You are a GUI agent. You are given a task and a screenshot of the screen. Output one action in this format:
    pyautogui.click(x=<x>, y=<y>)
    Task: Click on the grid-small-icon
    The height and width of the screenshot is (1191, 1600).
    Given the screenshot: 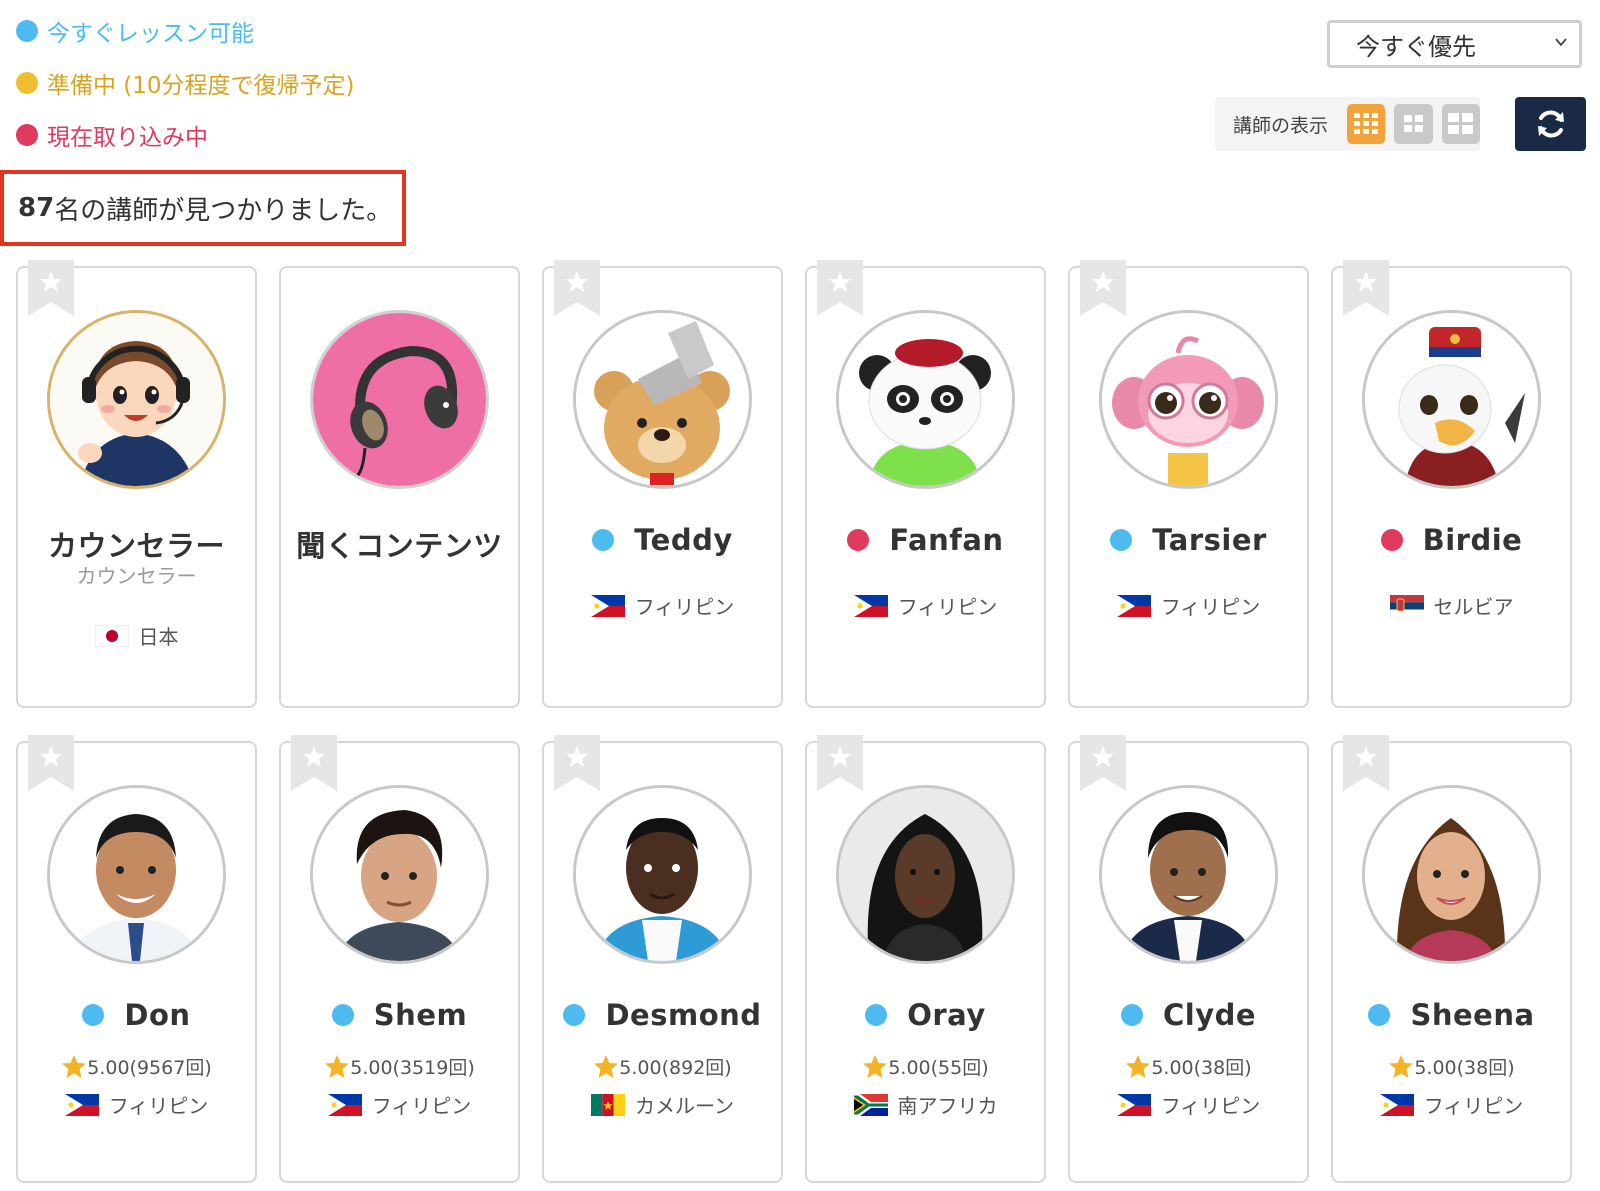 What is the action you would take?
    pyautogui.click(x=1366, y=123)
    